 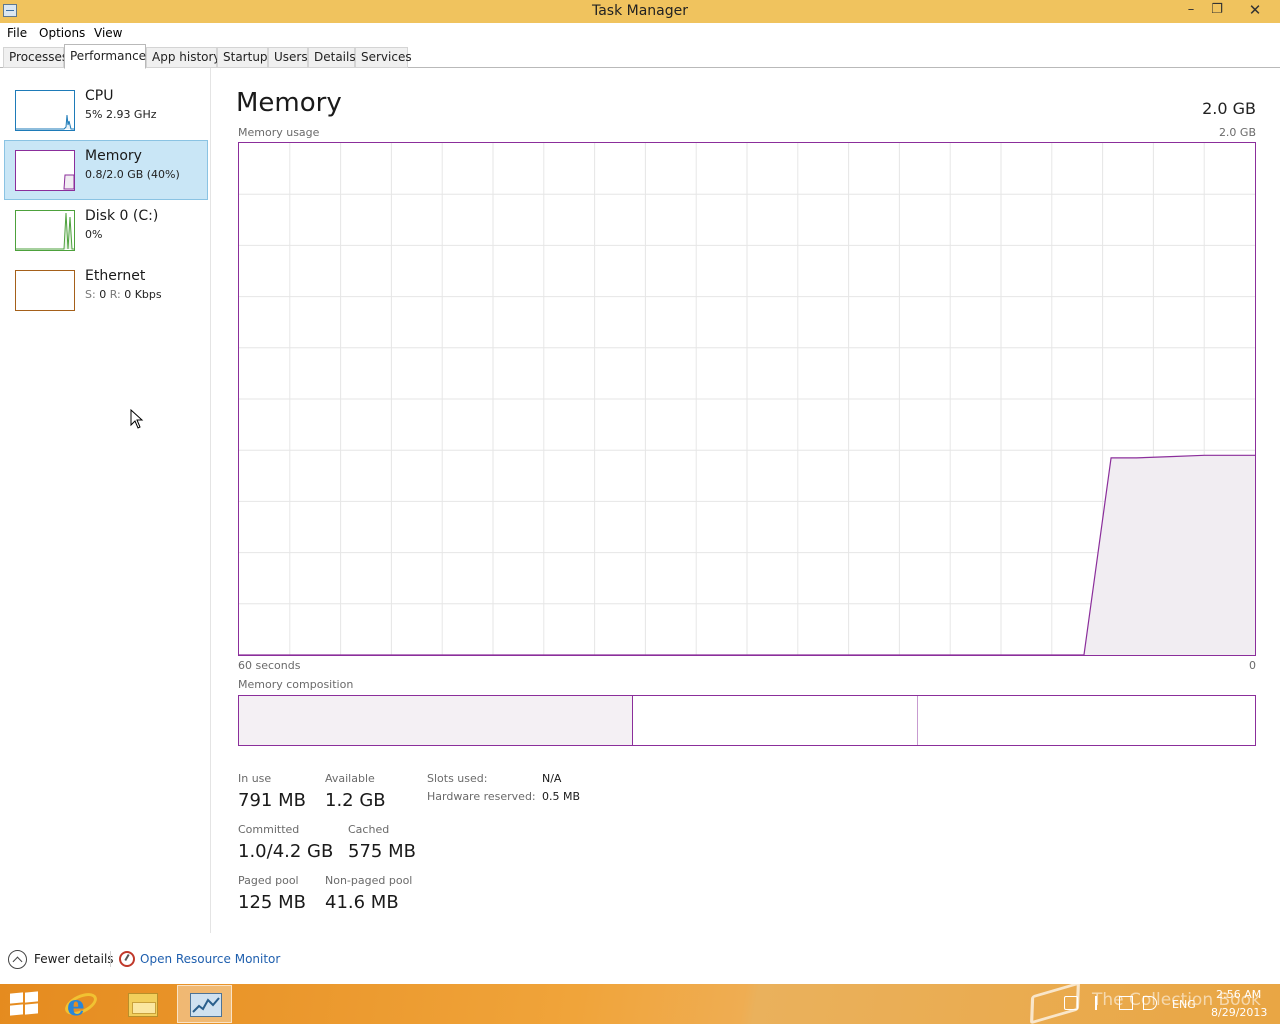 What do you see at coordinates (45, 110) in the screenshot?
I see `cpu-thumbnail-graph` at bounding box center [45, 110].